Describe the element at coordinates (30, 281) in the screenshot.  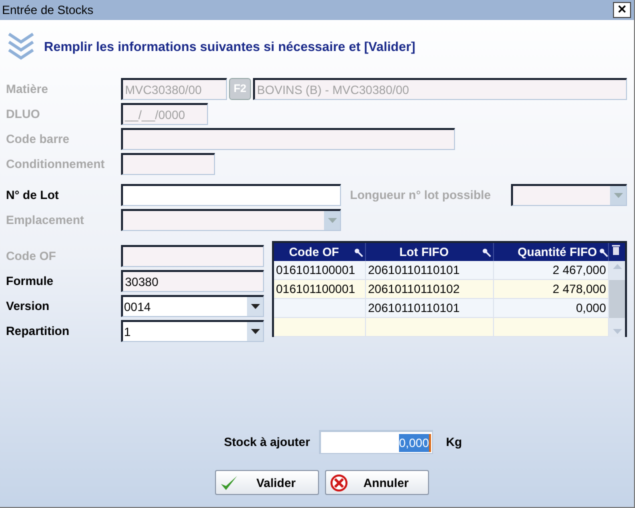
I see `field-label: Formule` at that location.